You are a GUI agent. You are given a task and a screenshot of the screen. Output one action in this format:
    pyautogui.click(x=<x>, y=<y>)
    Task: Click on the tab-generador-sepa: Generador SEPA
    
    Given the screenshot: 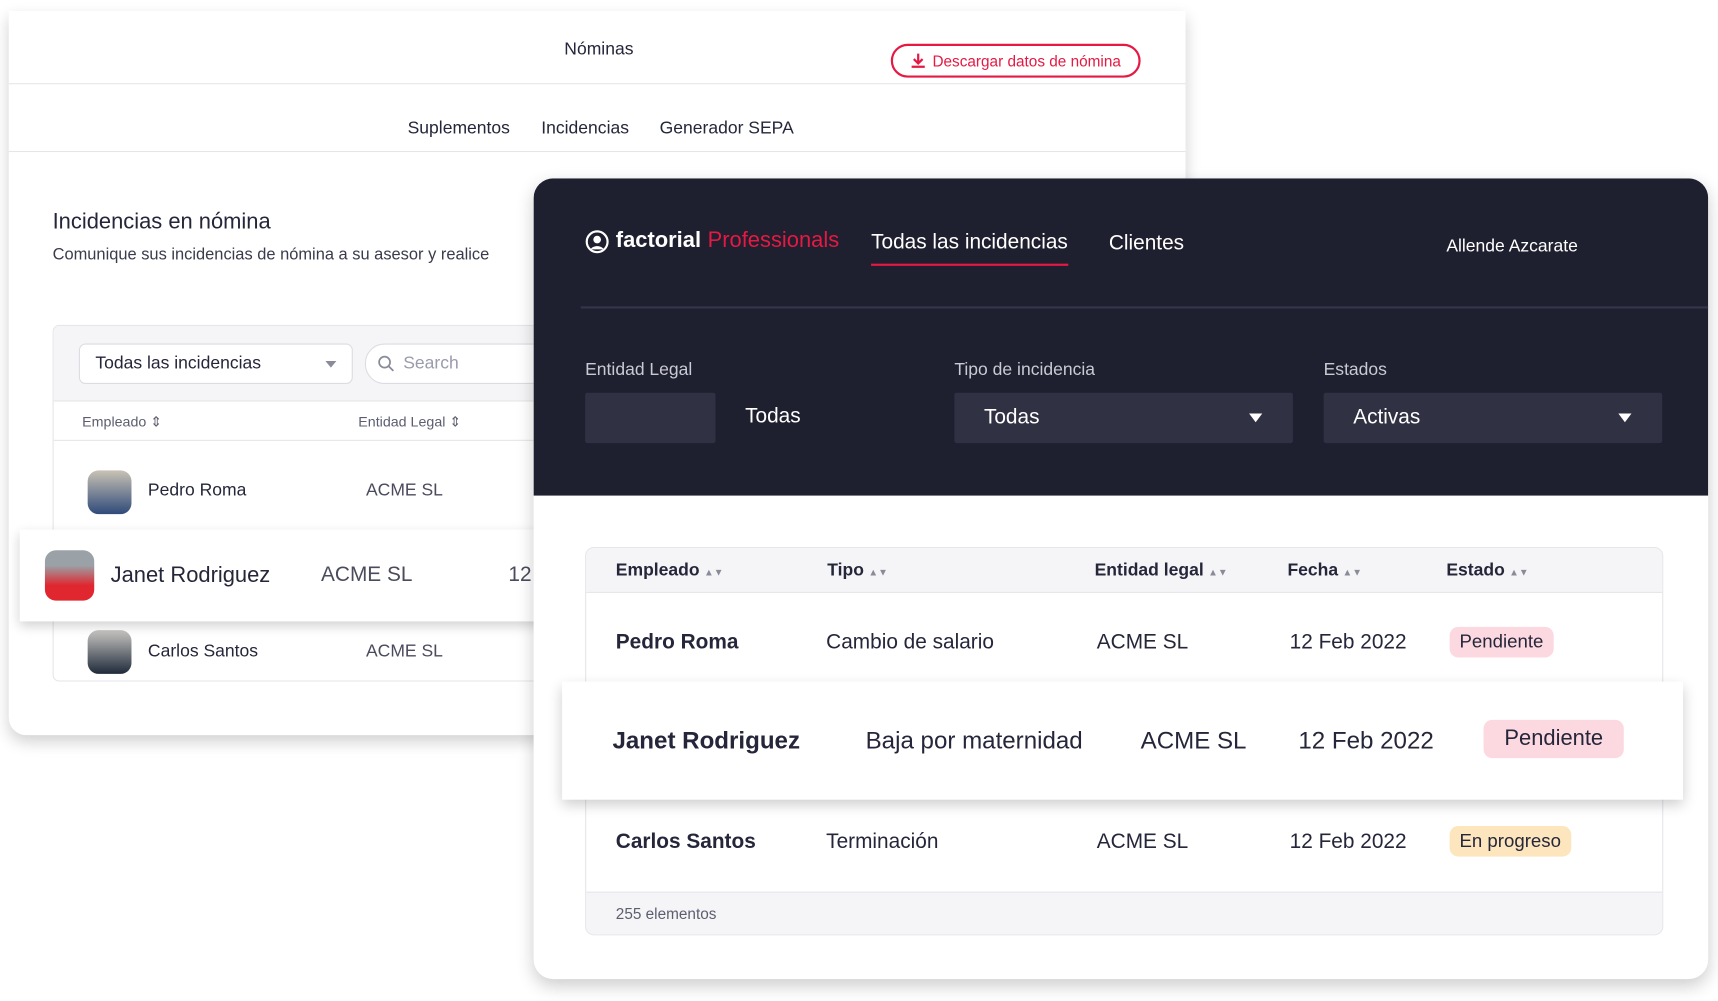 What is the action you would take?
    pyautogui.click(x=727, y=129)
    